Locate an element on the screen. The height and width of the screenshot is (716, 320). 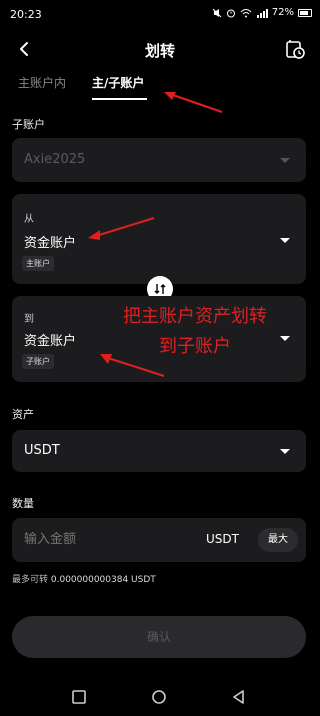
swap-icon is located at coordinates (160, 289).